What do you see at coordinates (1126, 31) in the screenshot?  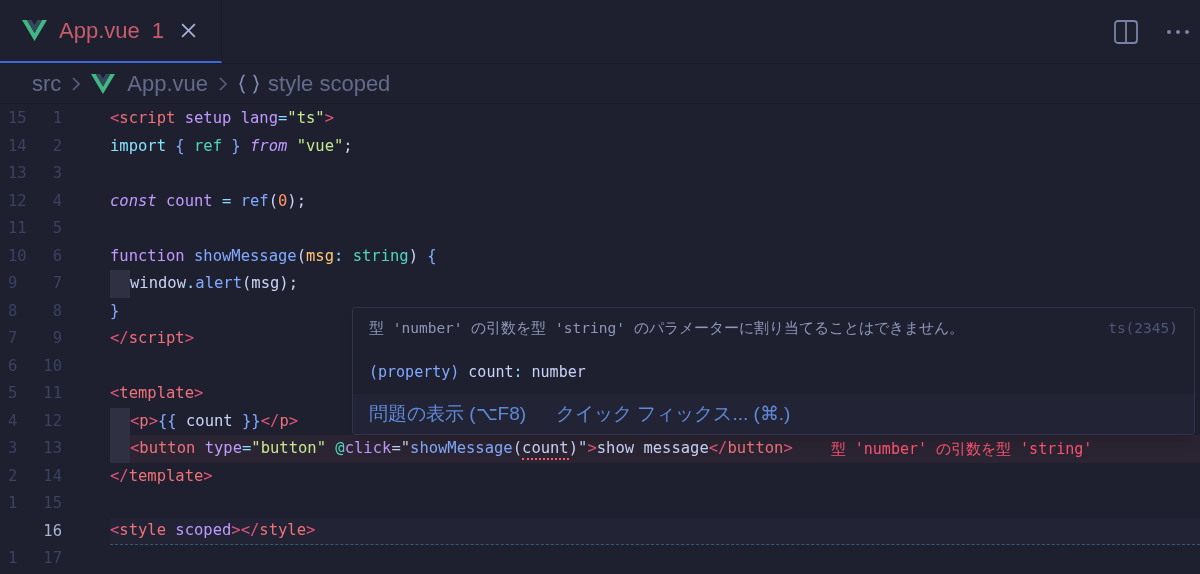 I see `split-editor-icon` at bounding box center [1126, 31].